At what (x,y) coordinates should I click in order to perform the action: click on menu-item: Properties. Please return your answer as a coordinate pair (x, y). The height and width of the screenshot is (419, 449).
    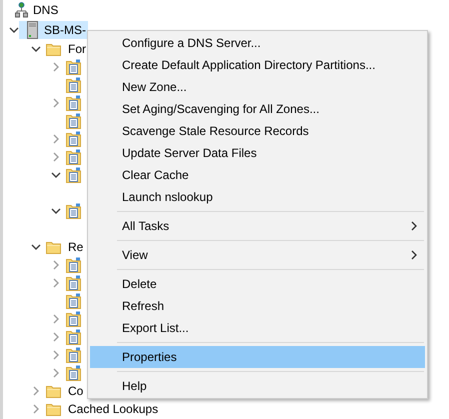
    Looking at the image, I should click on (257, 357).